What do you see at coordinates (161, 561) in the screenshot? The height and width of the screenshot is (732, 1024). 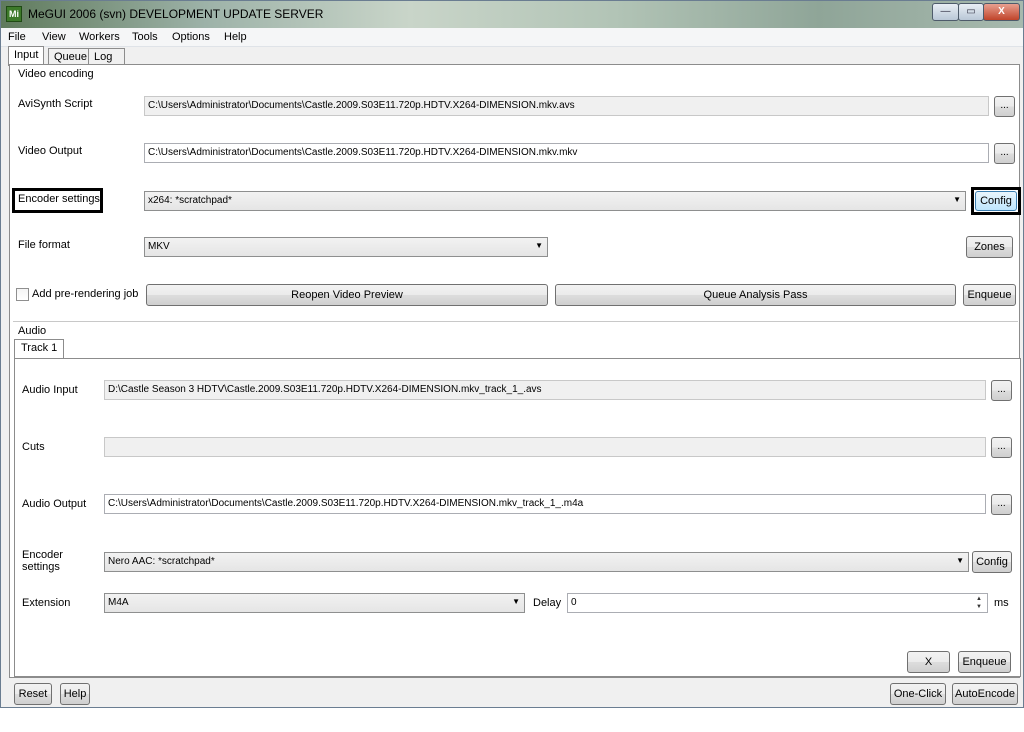 I see `audio-encoder-value: Nero AAC: *scratchpad*` at bounding box center [161, 561].